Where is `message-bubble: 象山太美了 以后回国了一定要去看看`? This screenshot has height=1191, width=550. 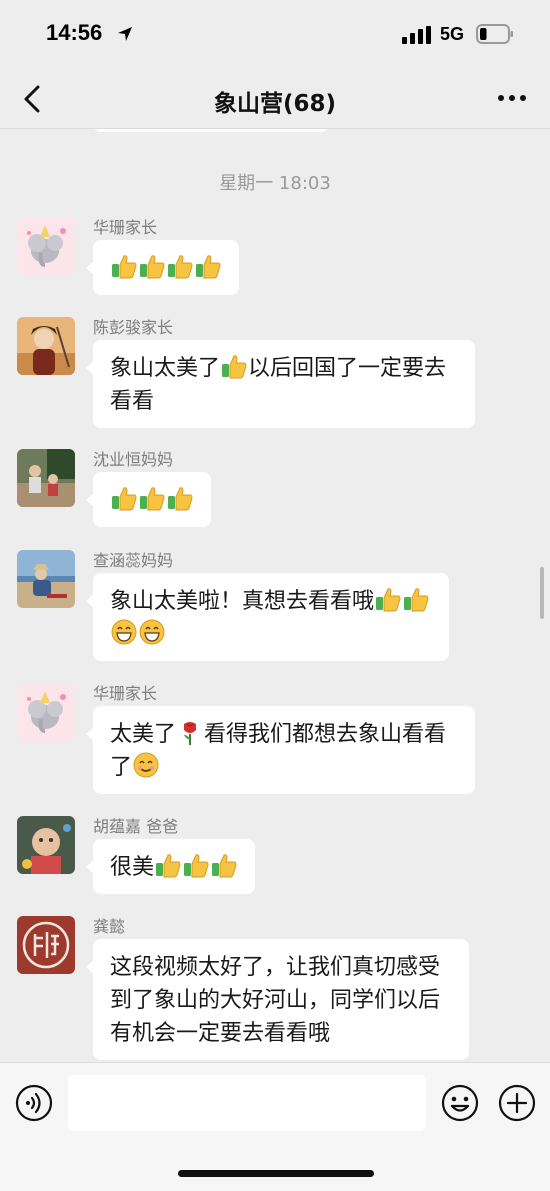
message-bubble: 象山太美了 以后回国了一定要去看看 is located at coordinates (280, 384).